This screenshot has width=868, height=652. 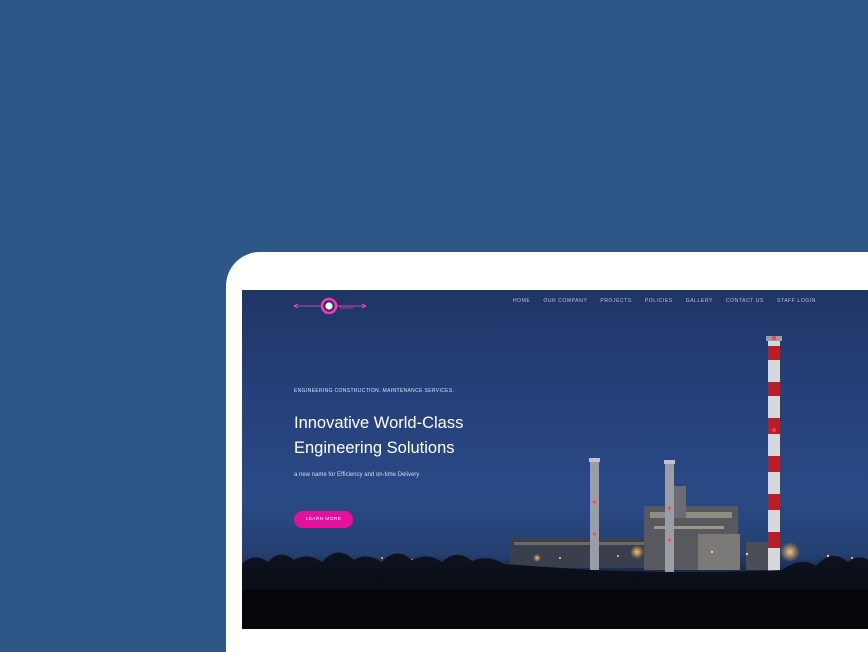 I want to click on logo-icon, so click(x=330, y=306).